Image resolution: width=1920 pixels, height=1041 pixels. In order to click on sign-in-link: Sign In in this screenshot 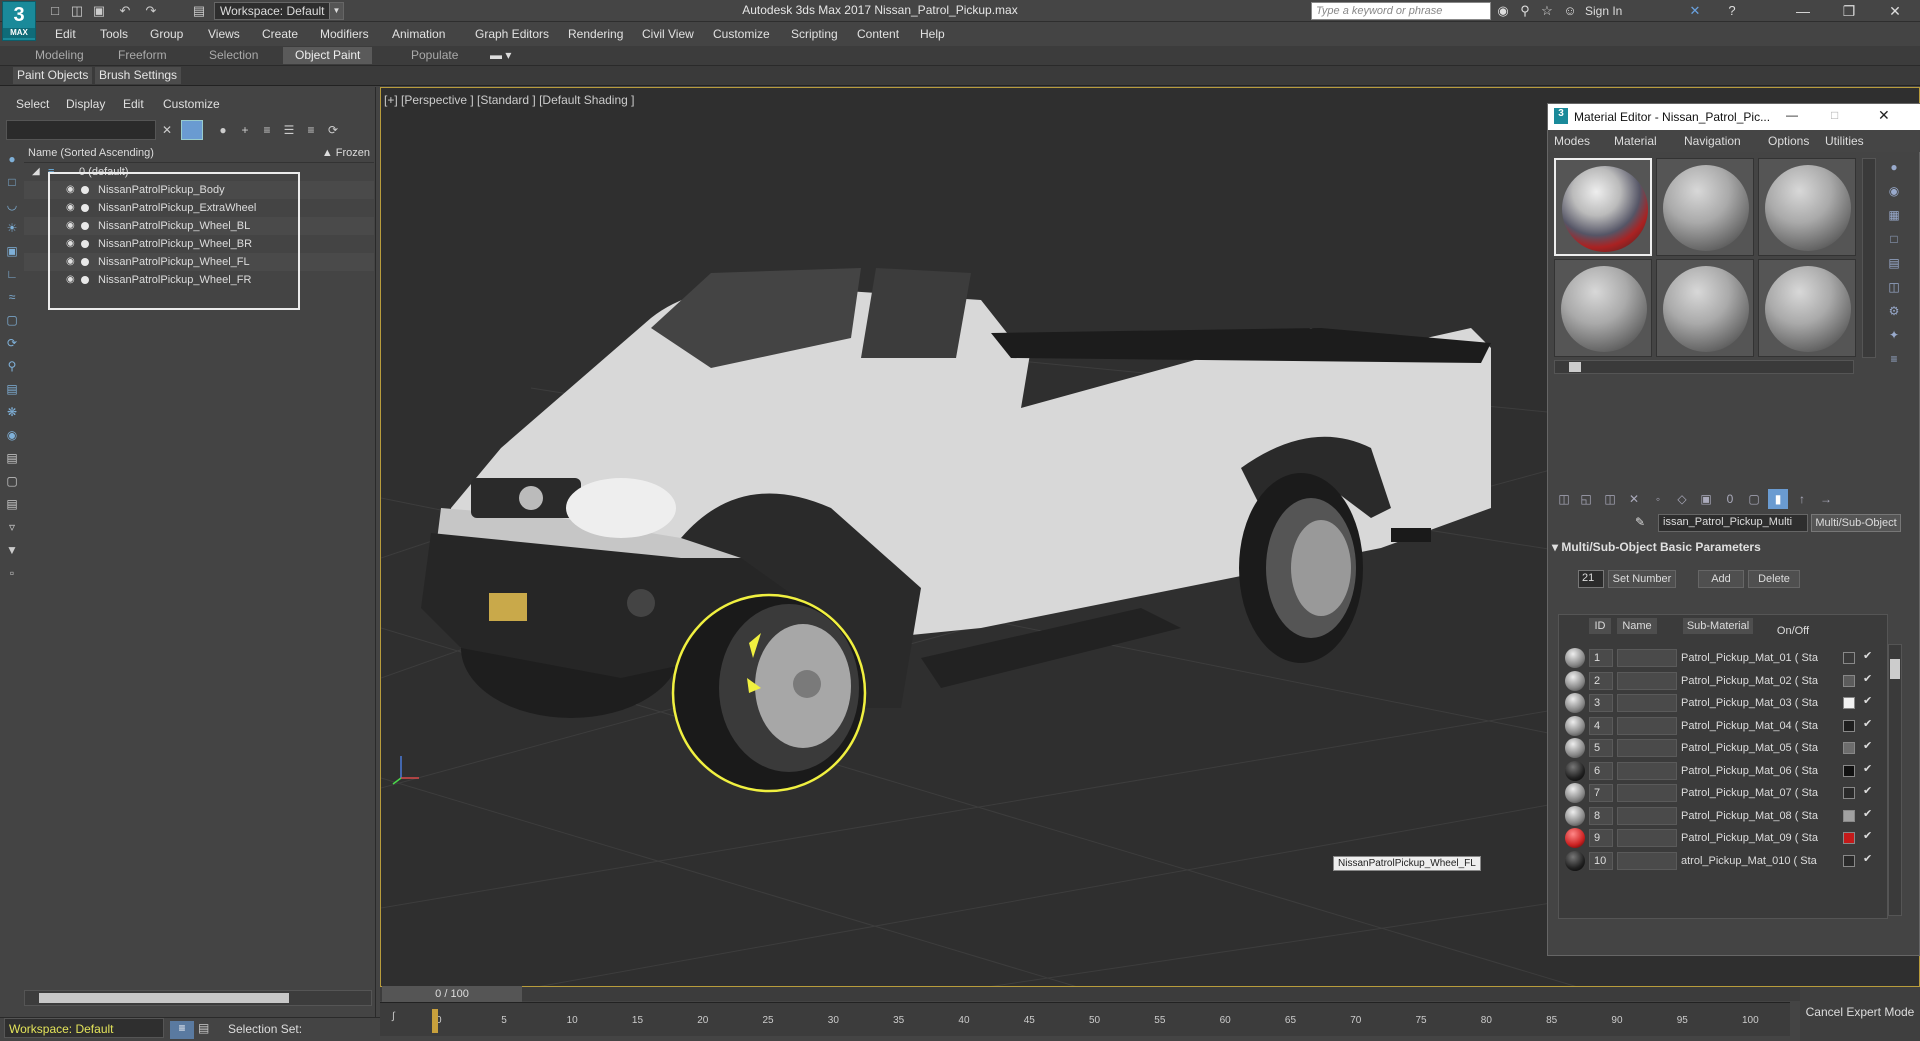, I will do `click(1603, 11)`.